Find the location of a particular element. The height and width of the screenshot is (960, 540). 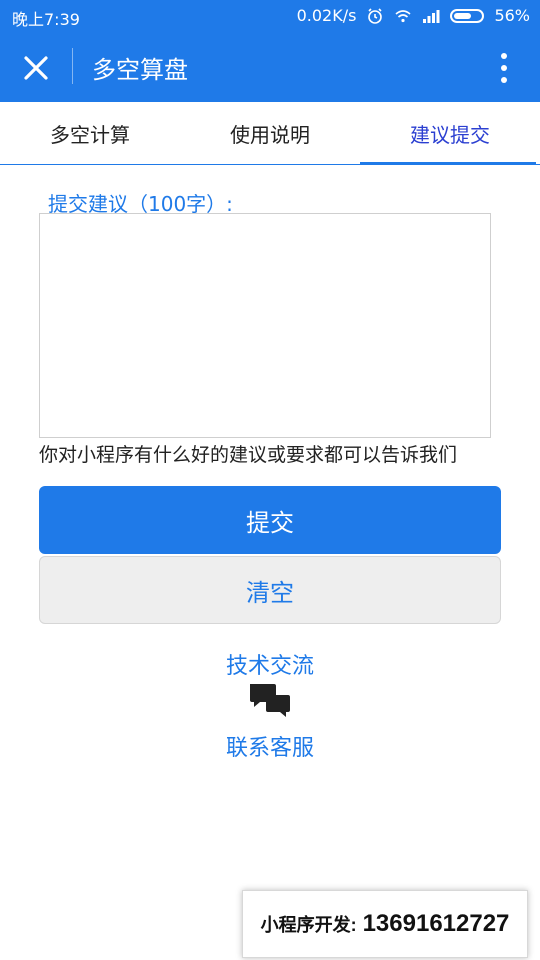

tab-submit-suggestion: 建议提交 is located at coordinates (450, 133).